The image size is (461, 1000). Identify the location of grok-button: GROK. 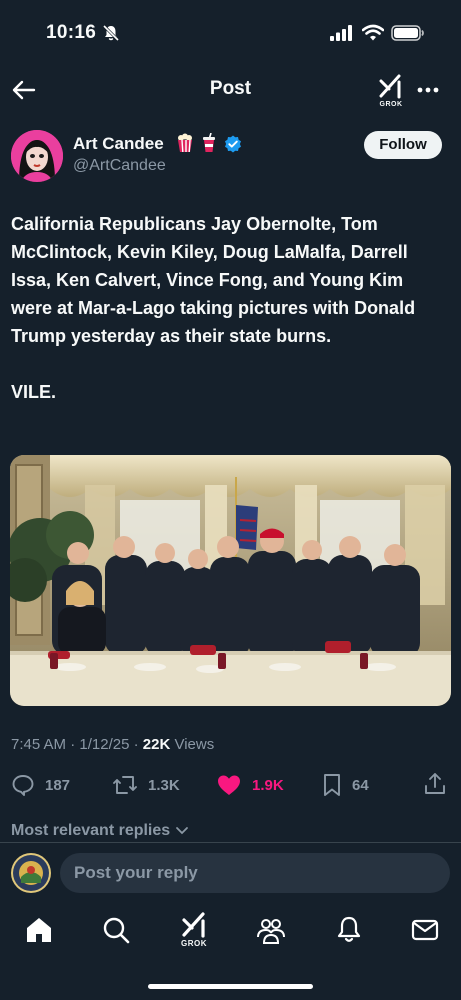
(391, 92).